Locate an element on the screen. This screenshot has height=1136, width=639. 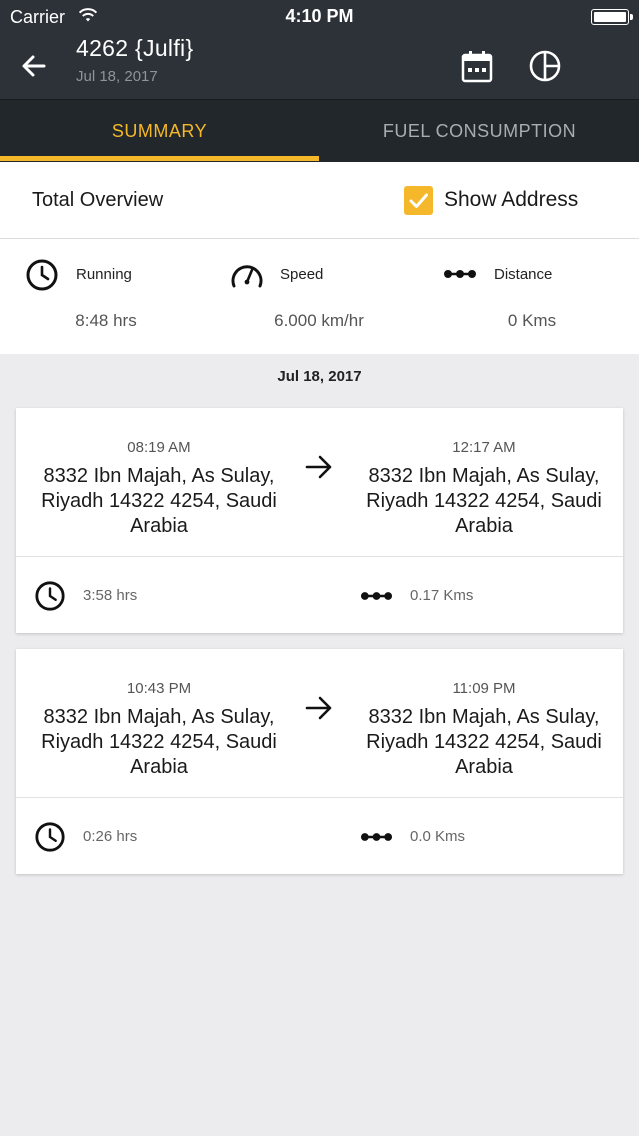
pie-chart-icon is located at coordinates (545, 66).